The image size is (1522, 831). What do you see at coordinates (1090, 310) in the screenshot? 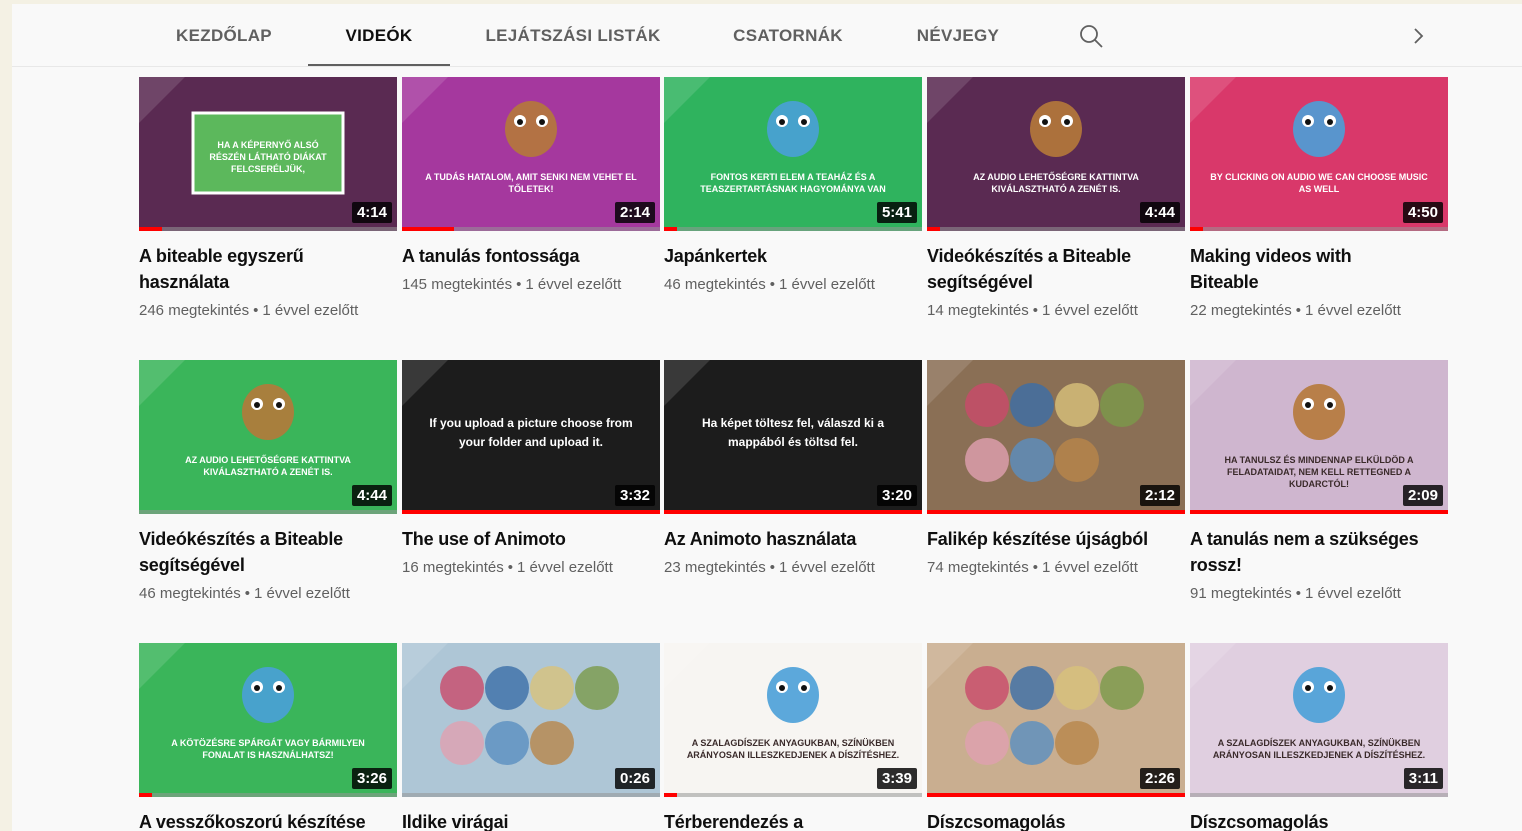
I see `upload-age: 1 évvel ezelőtt` at bounding box center [1090, 310].